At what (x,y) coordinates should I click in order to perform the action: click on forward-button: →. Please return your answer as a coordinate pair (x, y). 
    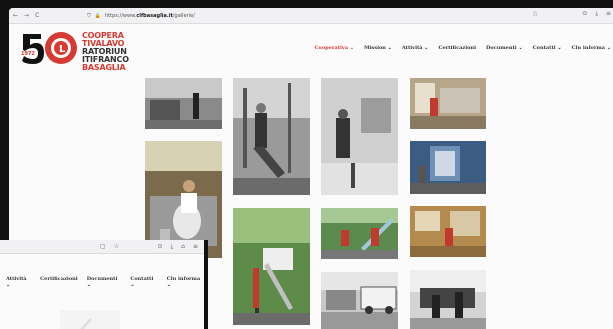
    Looking at the image, I should click on (26, 15).